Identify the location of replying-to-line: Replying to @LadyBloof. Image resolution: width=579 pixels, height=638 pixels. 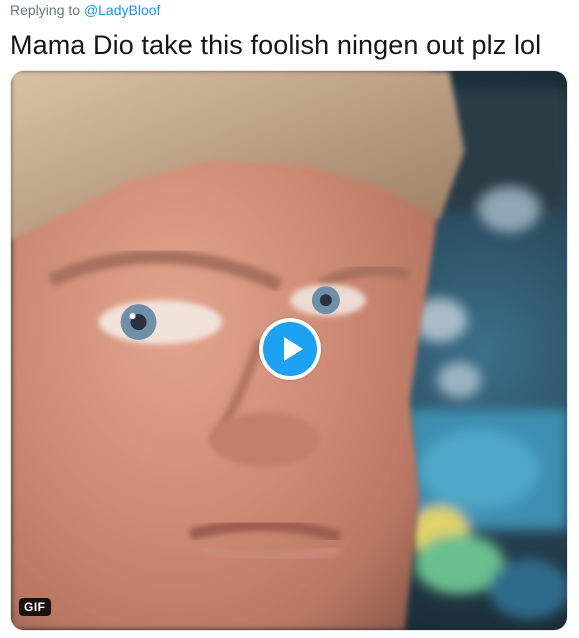
(85, 10).